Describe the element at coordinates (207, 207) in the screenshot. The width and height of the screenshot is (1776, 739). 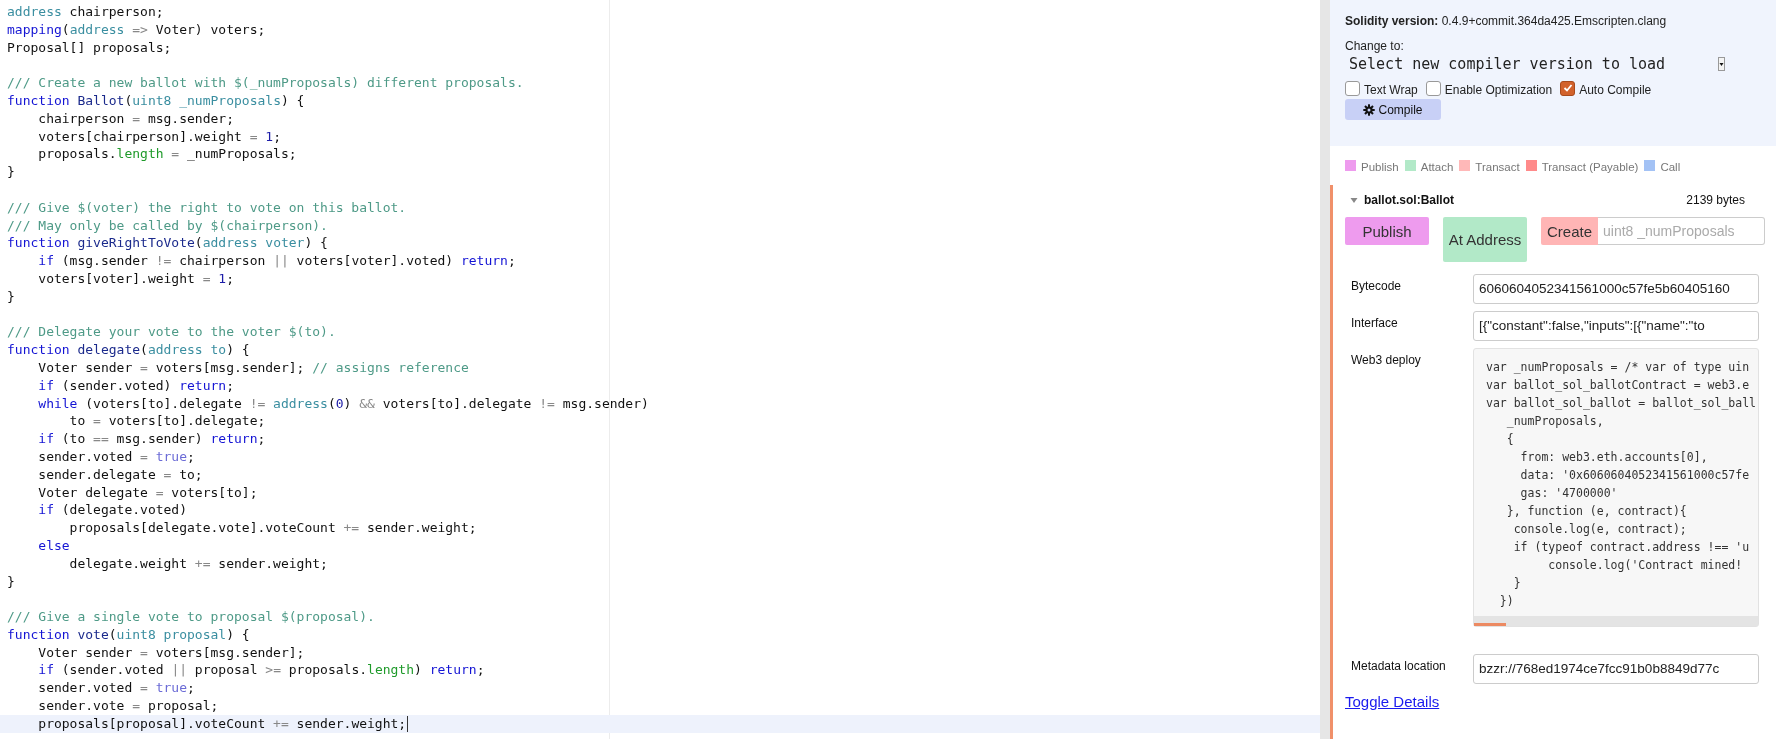
I see `code-line: /// Give $(voter) the right to vote on this ballot.` at that location.